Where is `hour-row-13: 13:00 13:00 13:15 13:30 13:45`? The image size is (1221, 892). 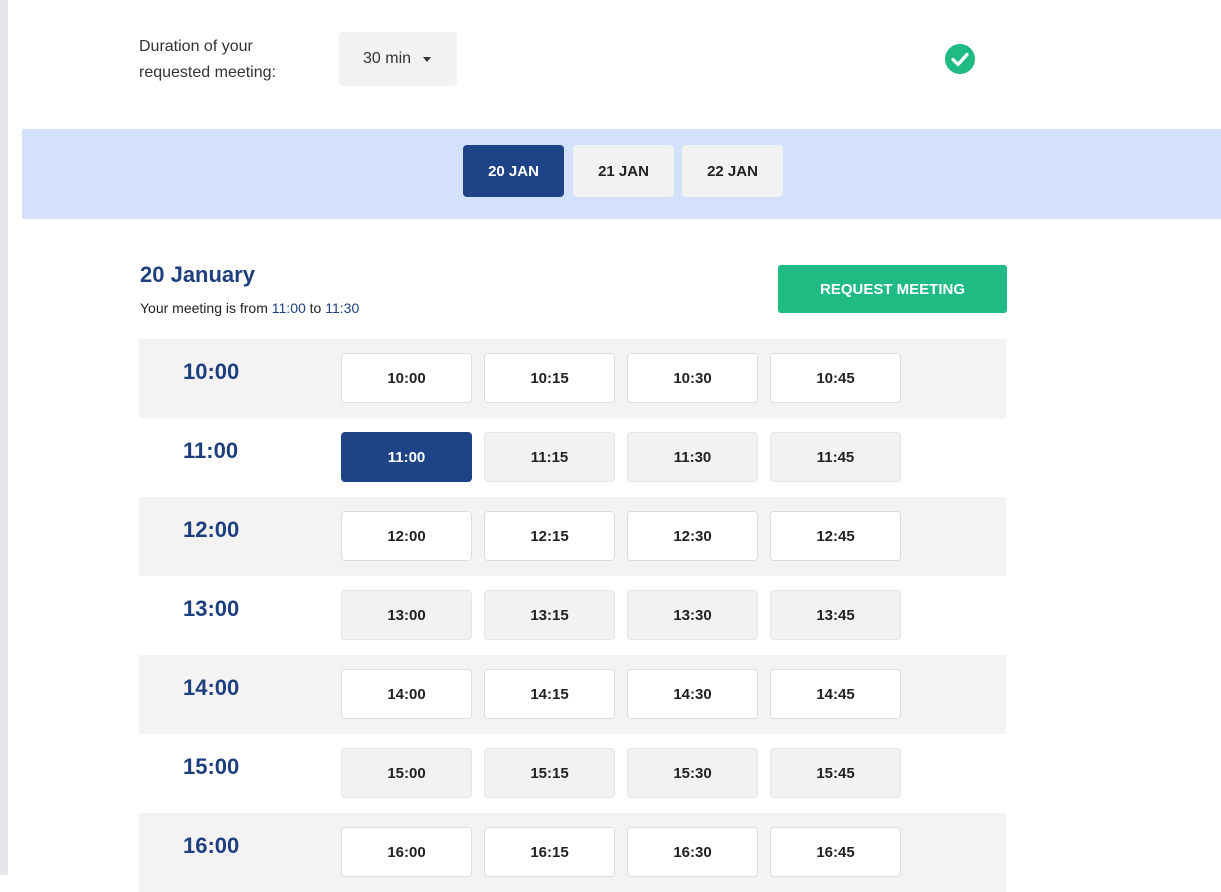
hour-row-13: 13:00 13:00 13:15 13:30 13:45 is located at coordinates (572, 615).